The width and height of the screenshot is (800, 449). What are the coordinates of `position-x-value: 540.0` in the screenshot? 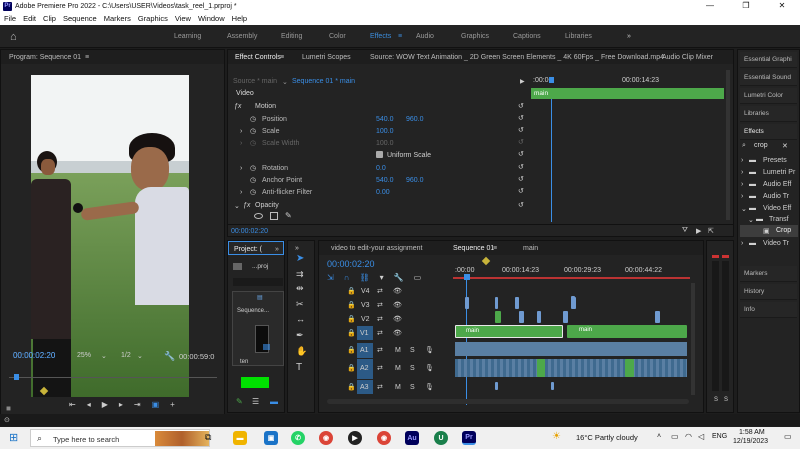 It's located at (385, 119).